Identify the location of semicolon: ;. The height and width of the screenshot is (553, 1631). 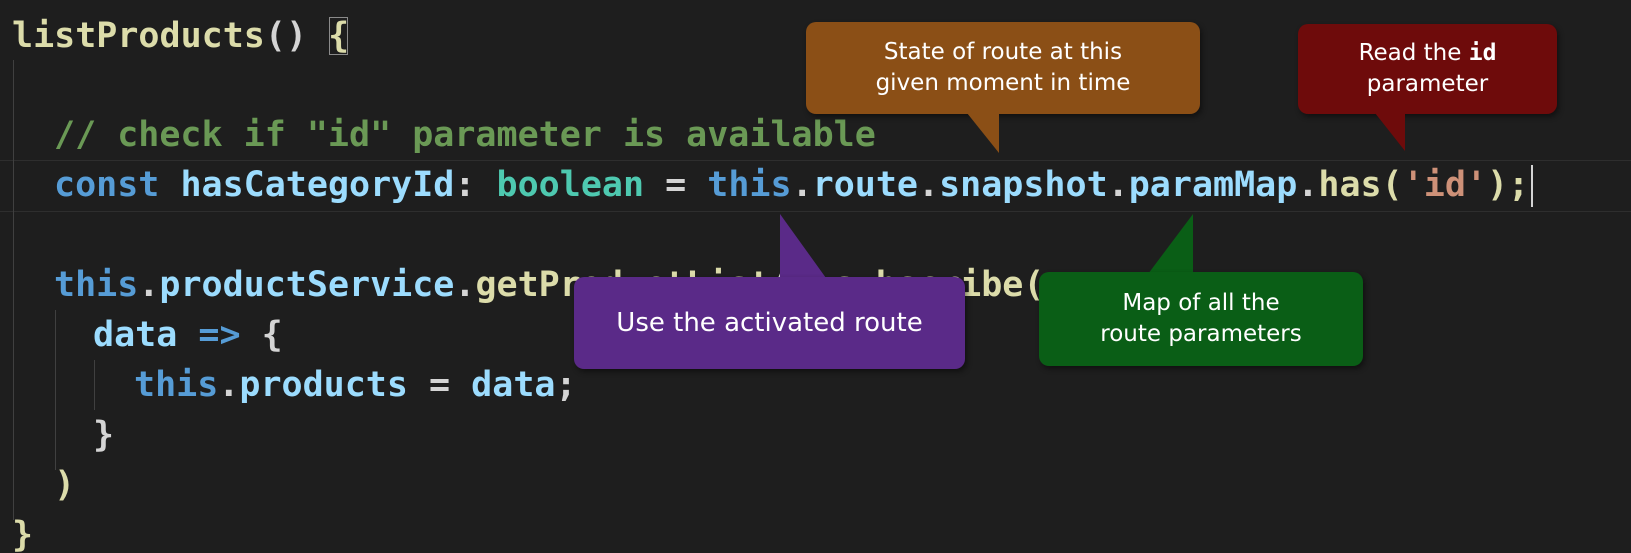
(566, 385).